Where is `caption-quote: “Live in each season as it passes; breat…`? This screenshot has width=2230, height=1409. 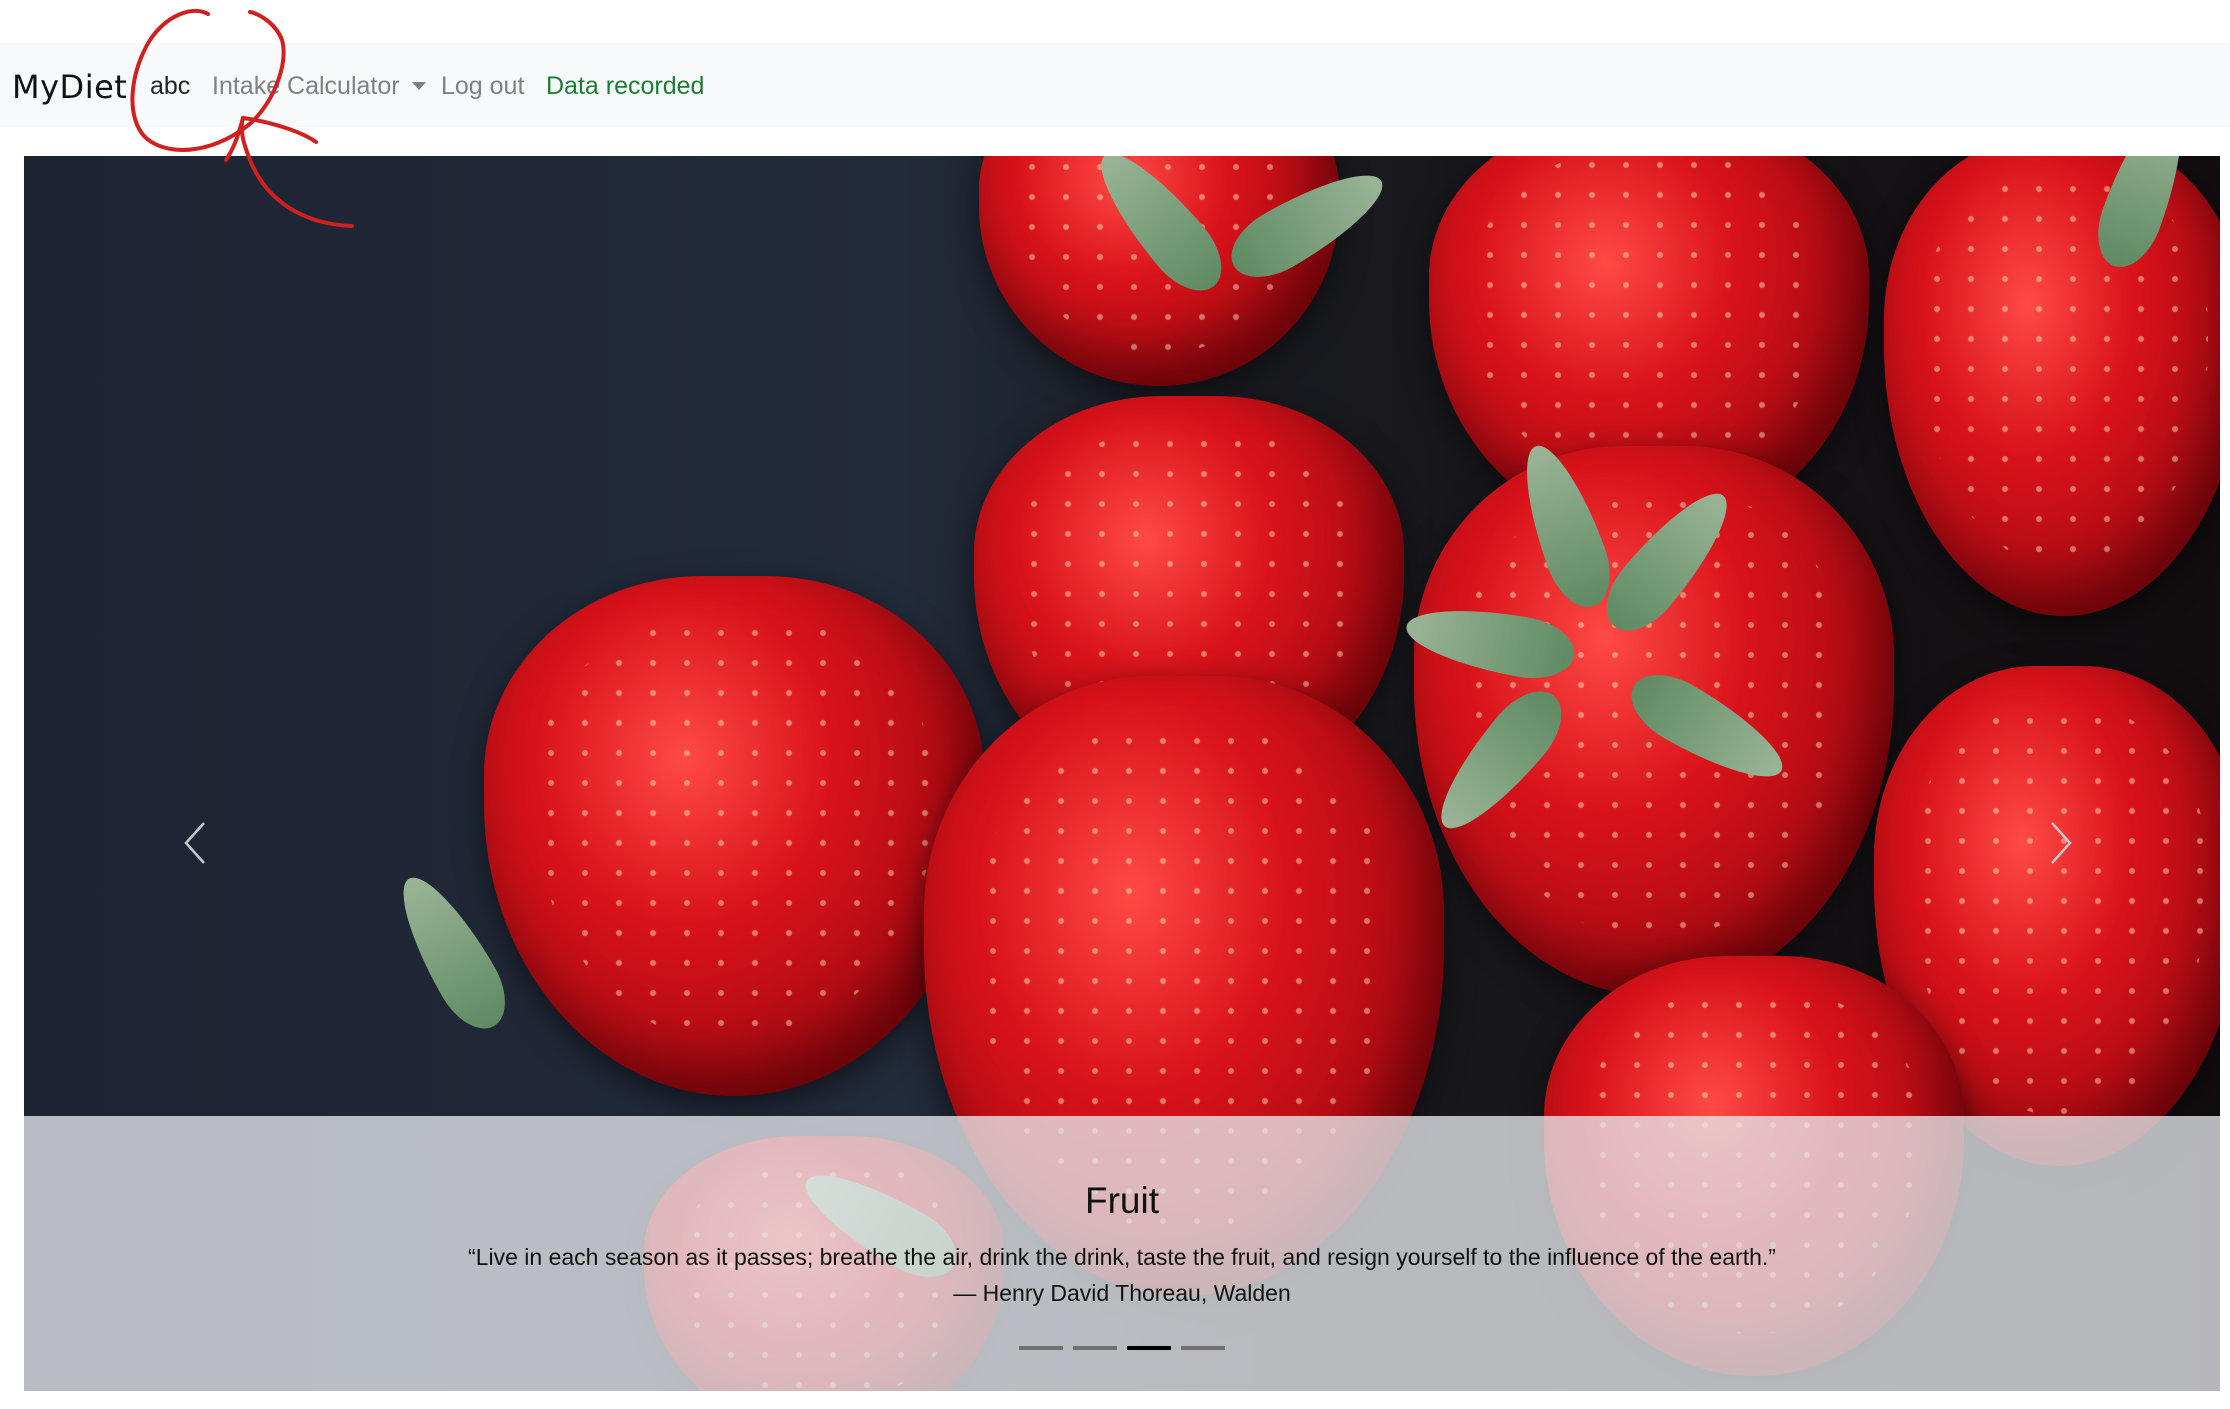
caption-quote: “Live in each season as it passes; breat… is located at coordinates (1122, 1275).